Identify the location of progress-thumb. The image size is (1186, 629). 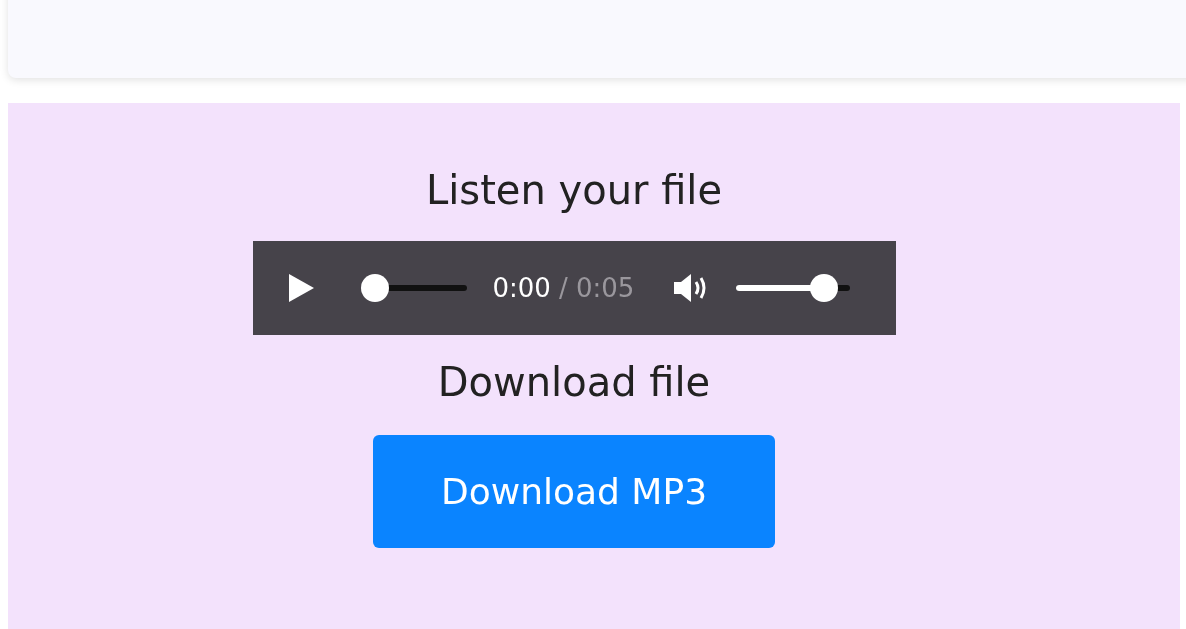
(374, 288).